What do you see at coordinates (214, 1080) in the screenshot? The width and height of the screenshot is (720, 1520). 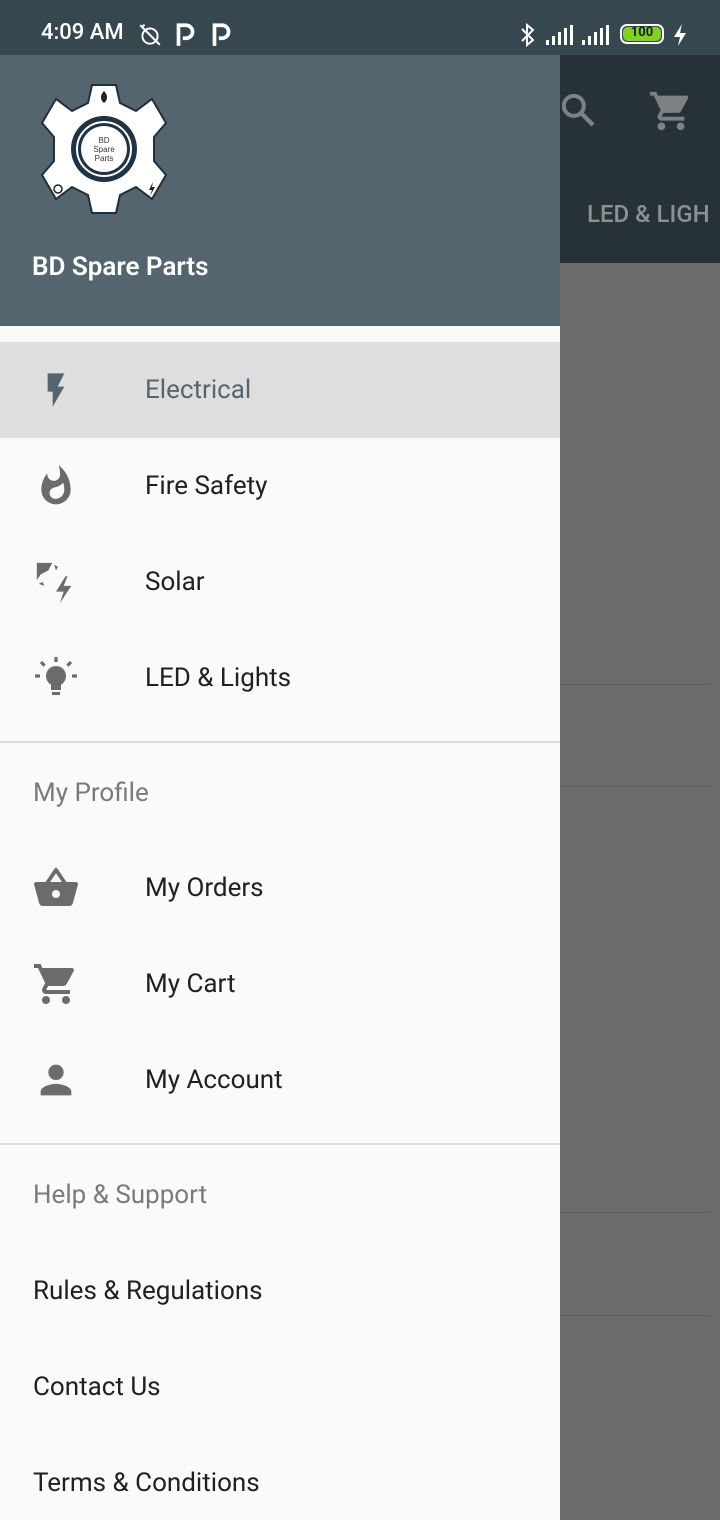 I see `nav-item-label: My Account` at bounding box center [214, 1080].